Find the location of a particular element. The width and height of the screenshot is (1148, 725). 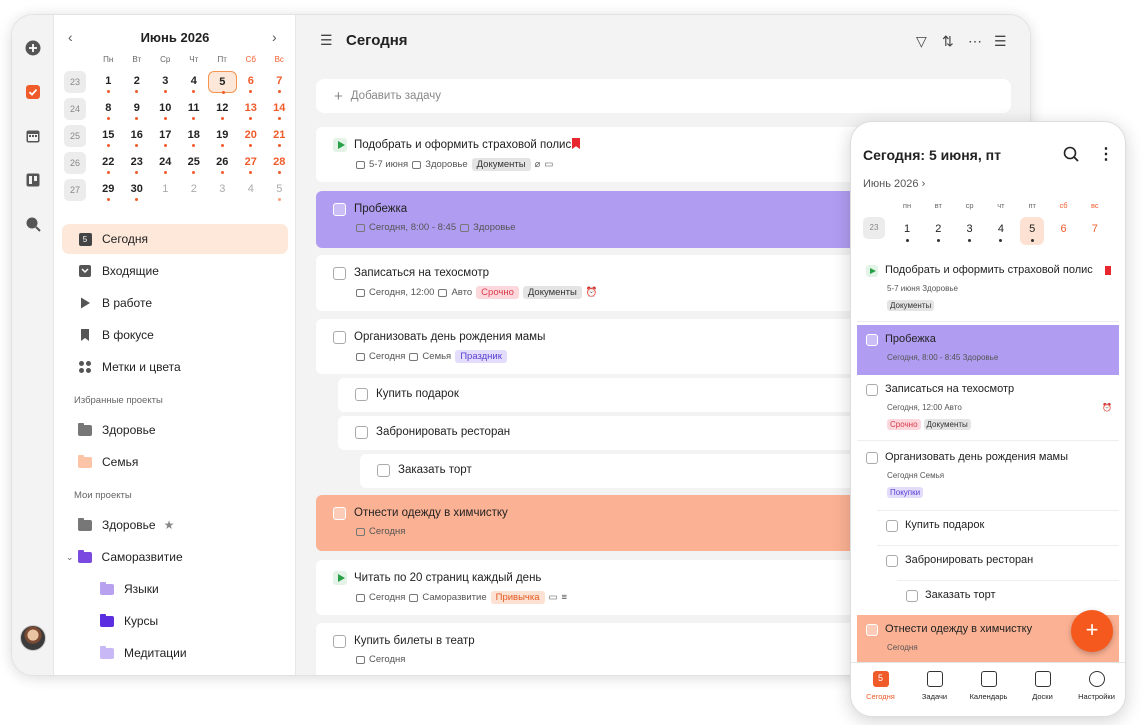

calendar-day: 19 is located at coordinates (222, 136).